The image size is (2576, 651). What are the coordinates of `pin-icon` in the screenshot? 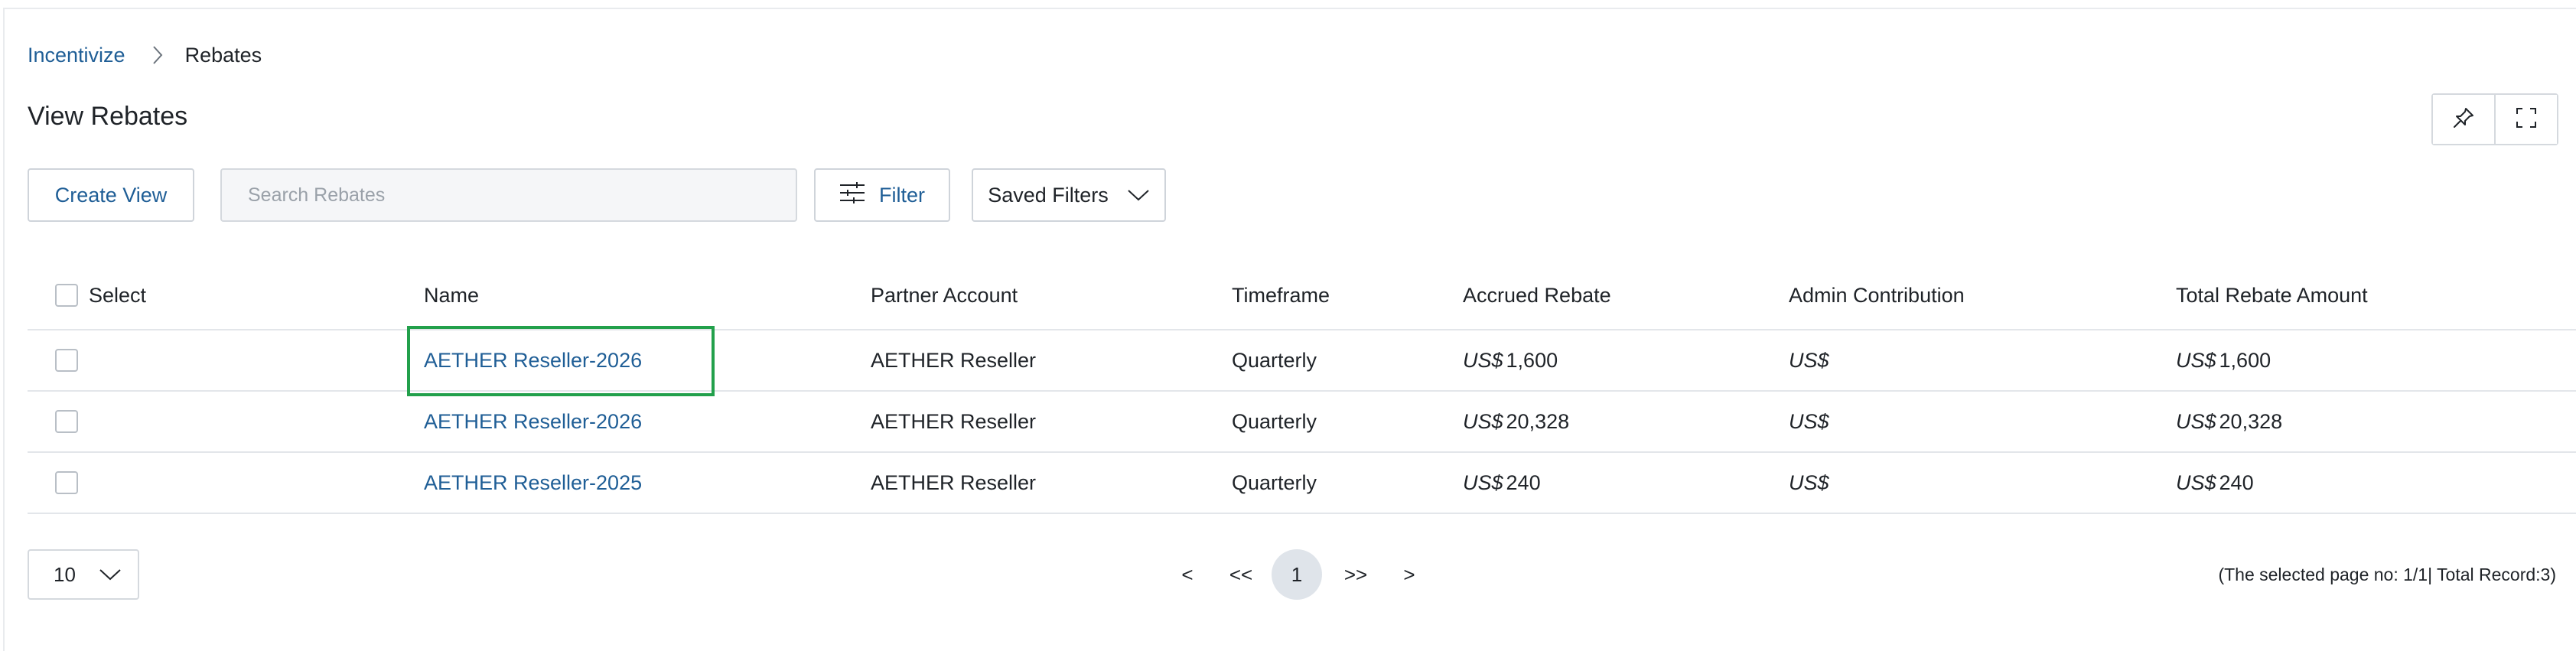 It's located at (2464, 120).